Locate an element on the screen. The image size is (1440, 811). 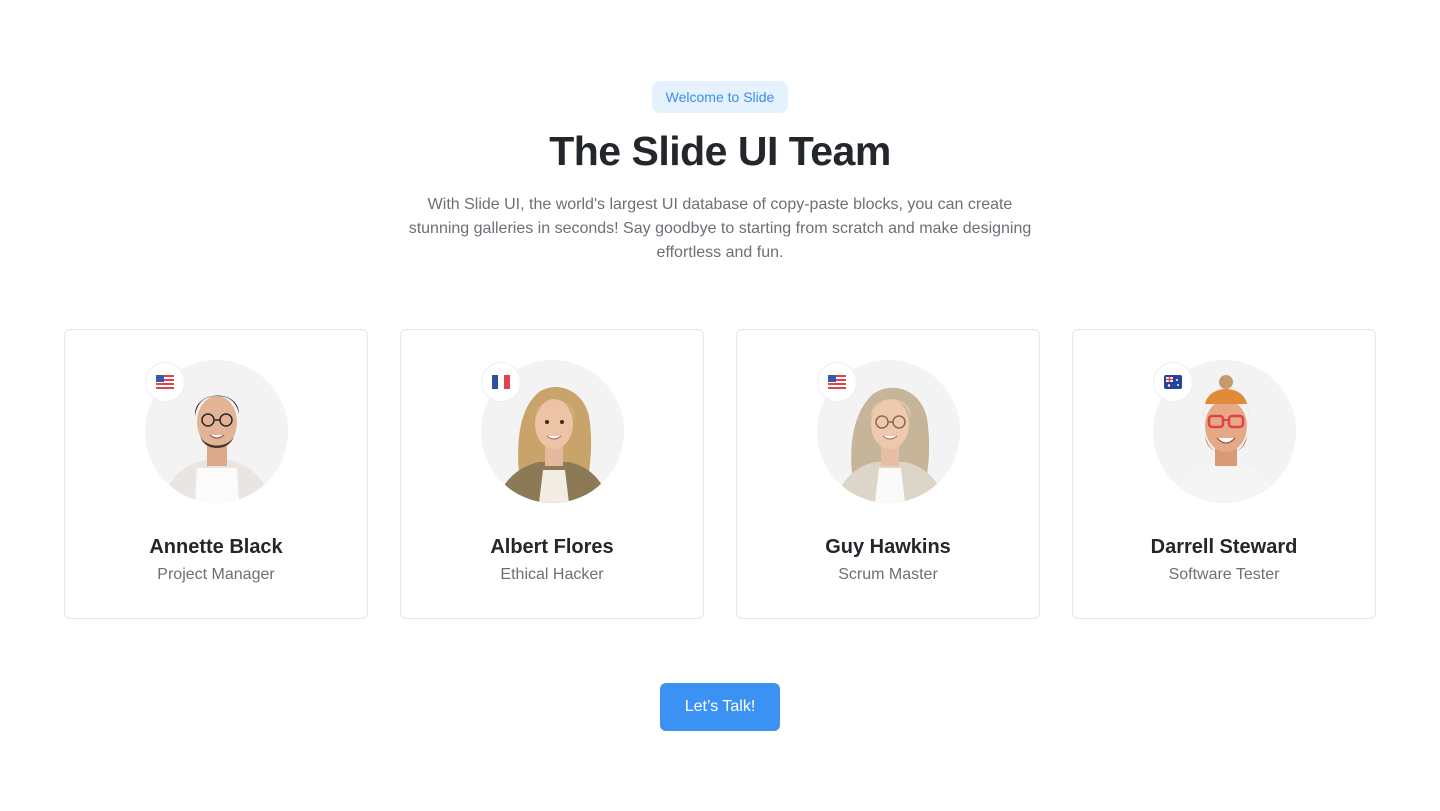
team-card: Guy Hawkins Scrum Master is located at coordinates (888, 474).